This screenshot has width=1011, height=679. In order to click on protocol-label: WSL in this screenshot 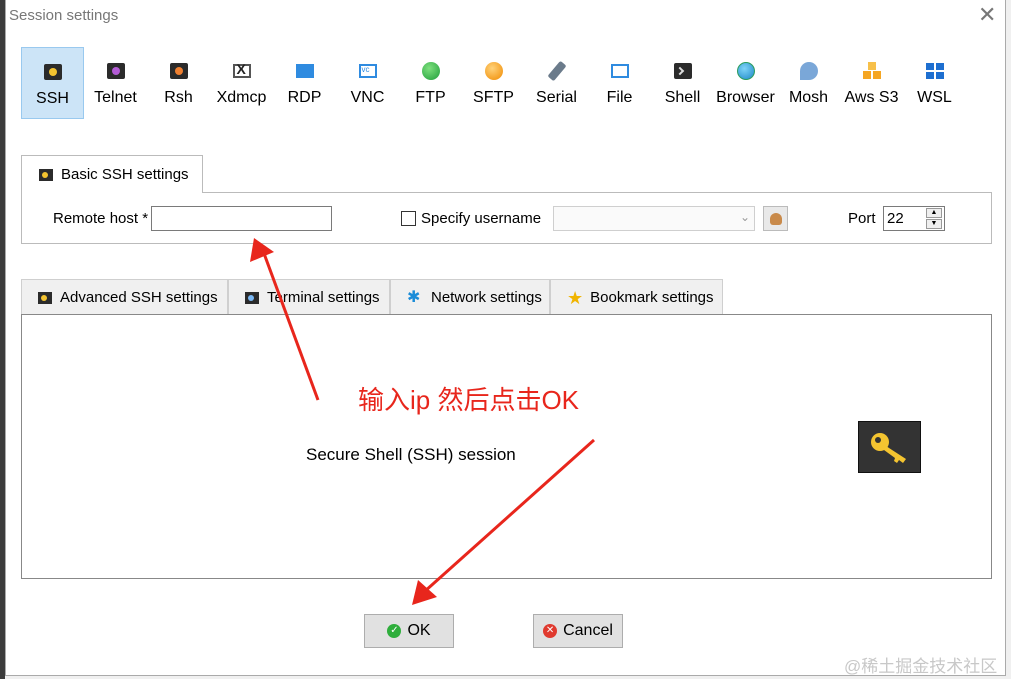, I will do `click(934, 97)`.